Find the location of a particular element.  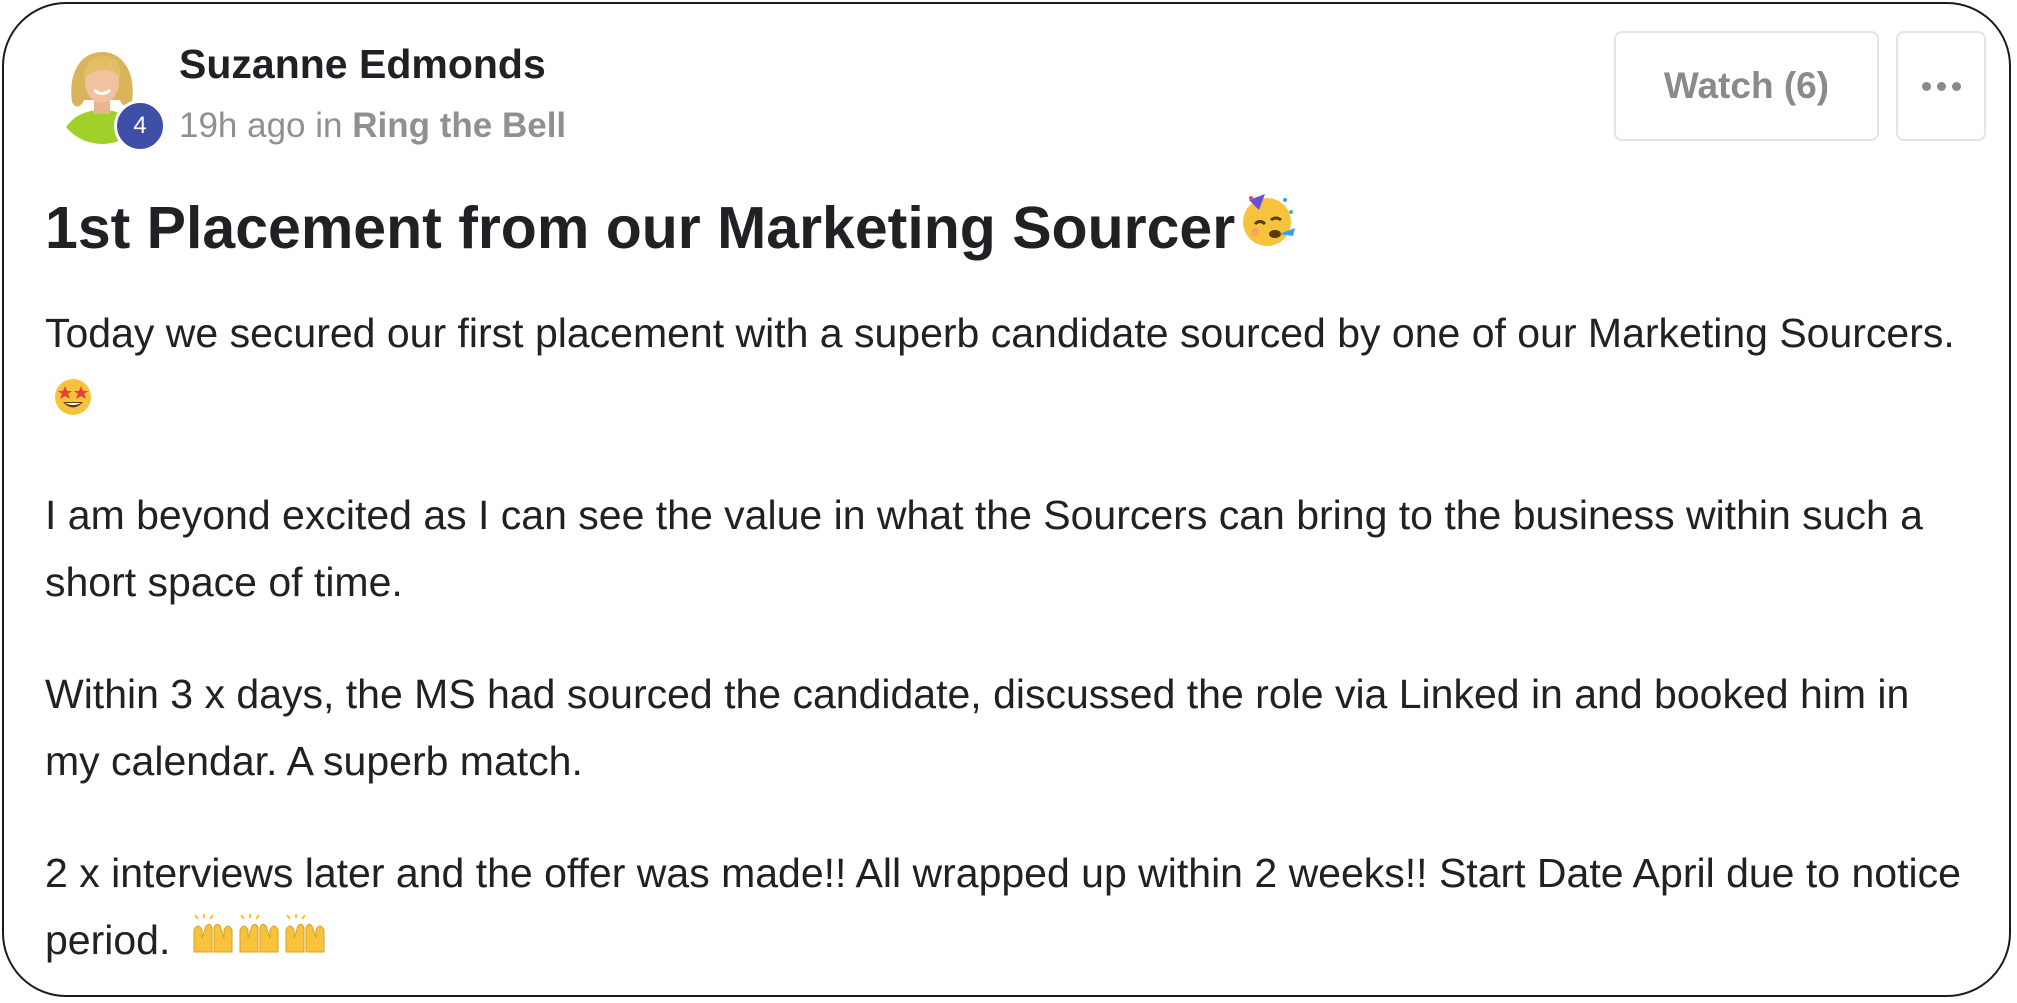

more-options-button is located at coordinates (1941, 86).